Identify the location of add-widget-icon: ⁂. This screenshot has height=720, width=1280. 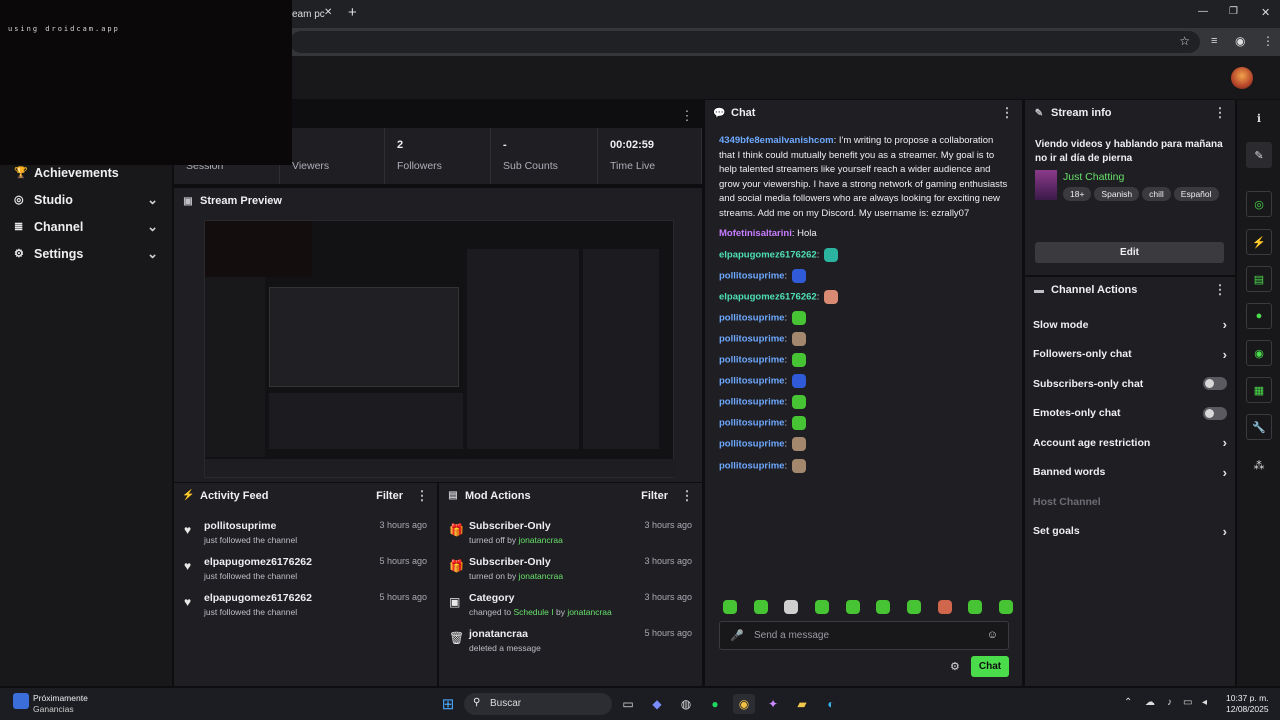
(1259, 465).